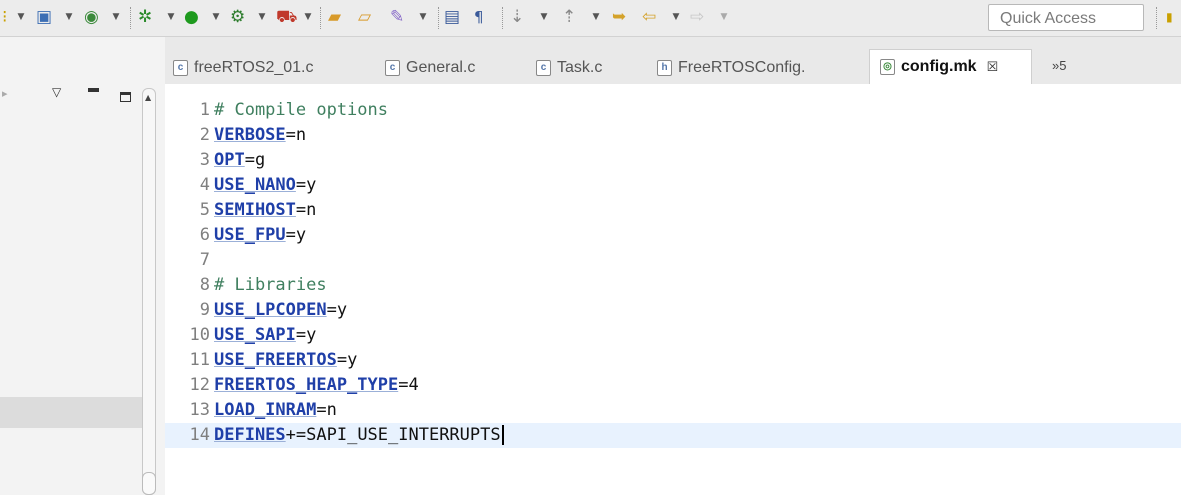  Describe the element at coordinates (316, 385) in the screenshot. I see `code-text: FREERTOS_HEAP_TYPE=4` at that location.